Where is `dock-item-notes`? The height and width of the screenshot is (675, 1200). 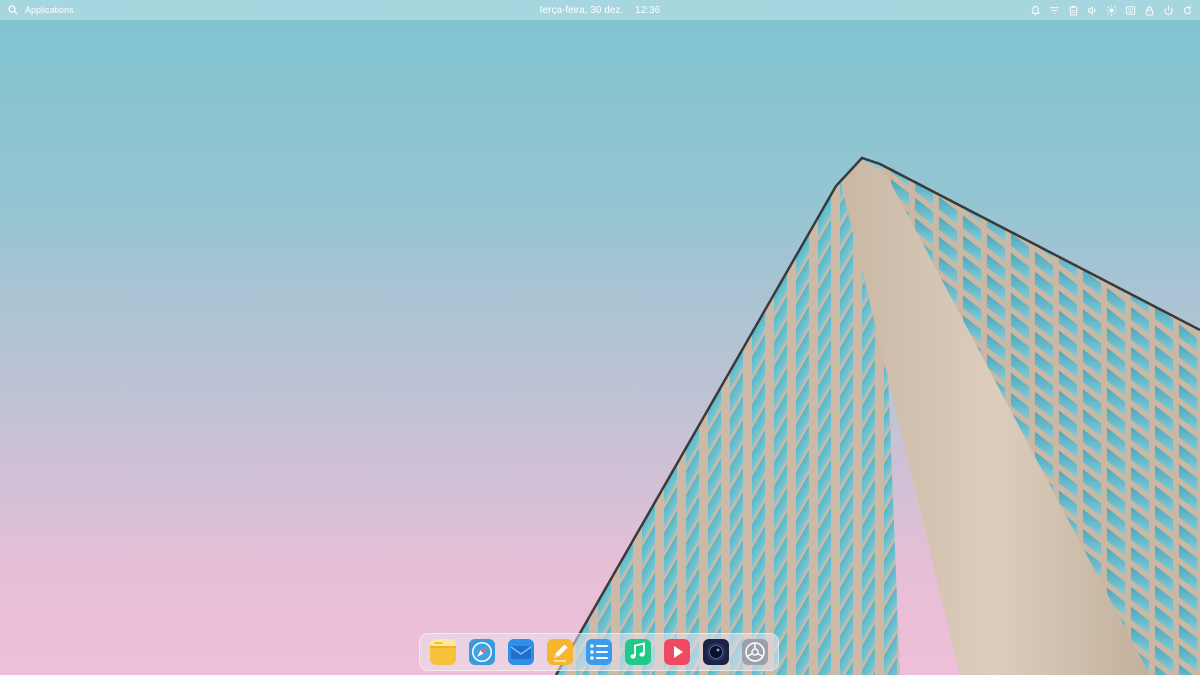
dock-item-notes is located at coordinates (560, 652).